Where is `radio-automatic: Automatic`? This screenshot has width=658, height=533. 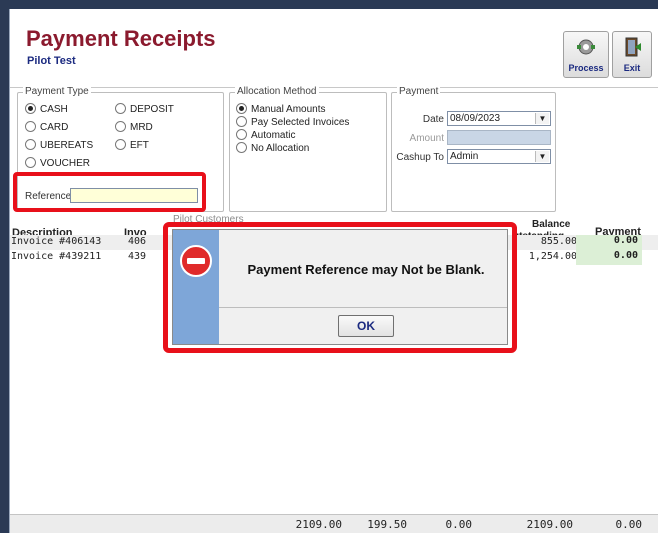 radio-automatic: Automatic is located at coordinates (265, 135).